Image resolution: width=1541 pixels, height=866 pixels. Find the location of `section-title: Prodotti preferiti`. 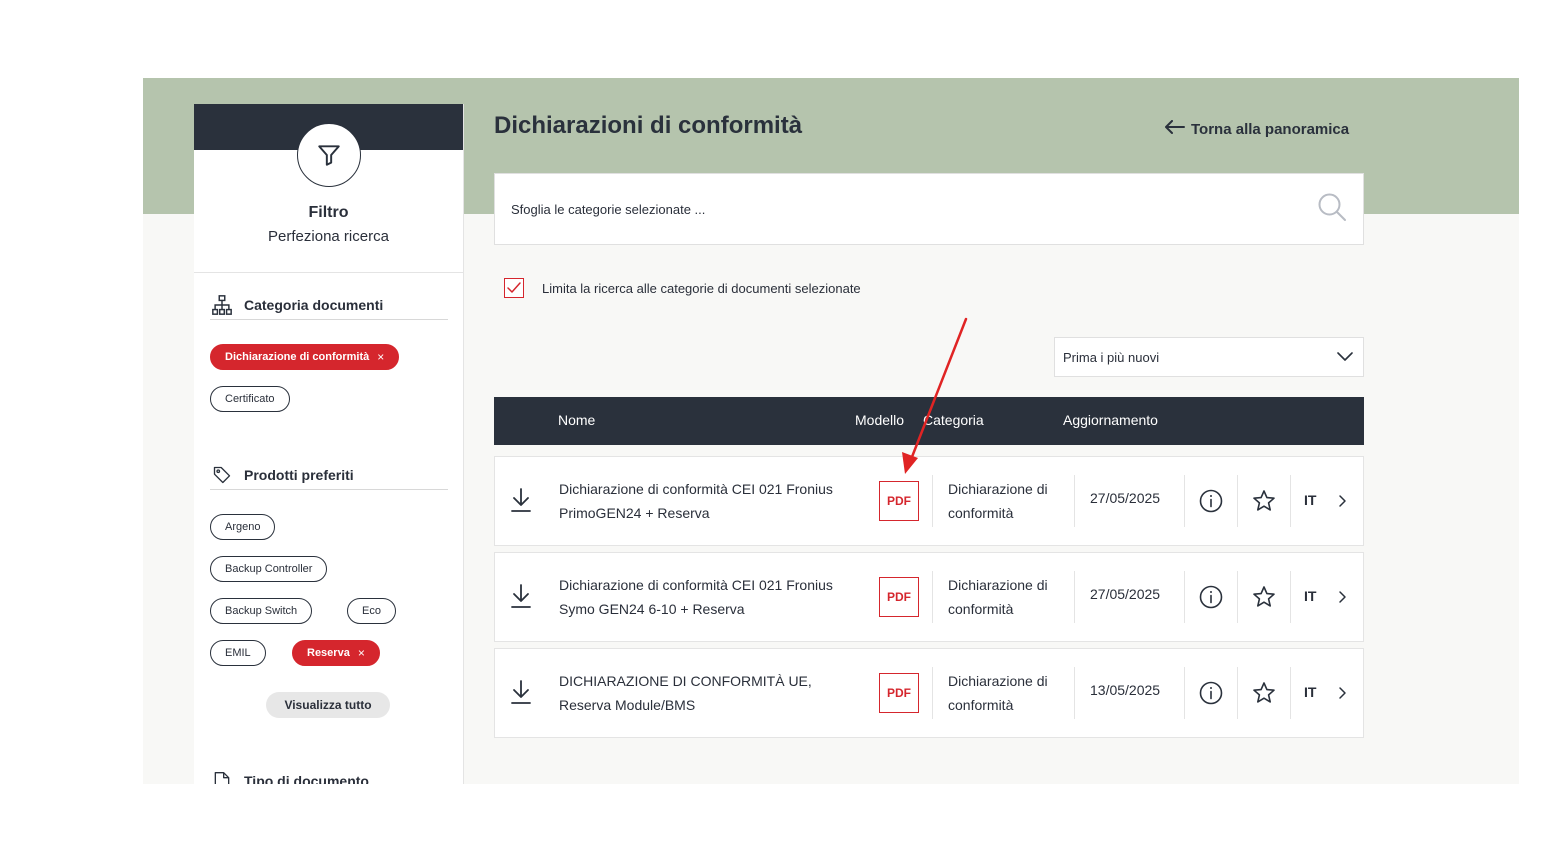

section-title: Prodotti preferiti is located at coordinates (299, 474).